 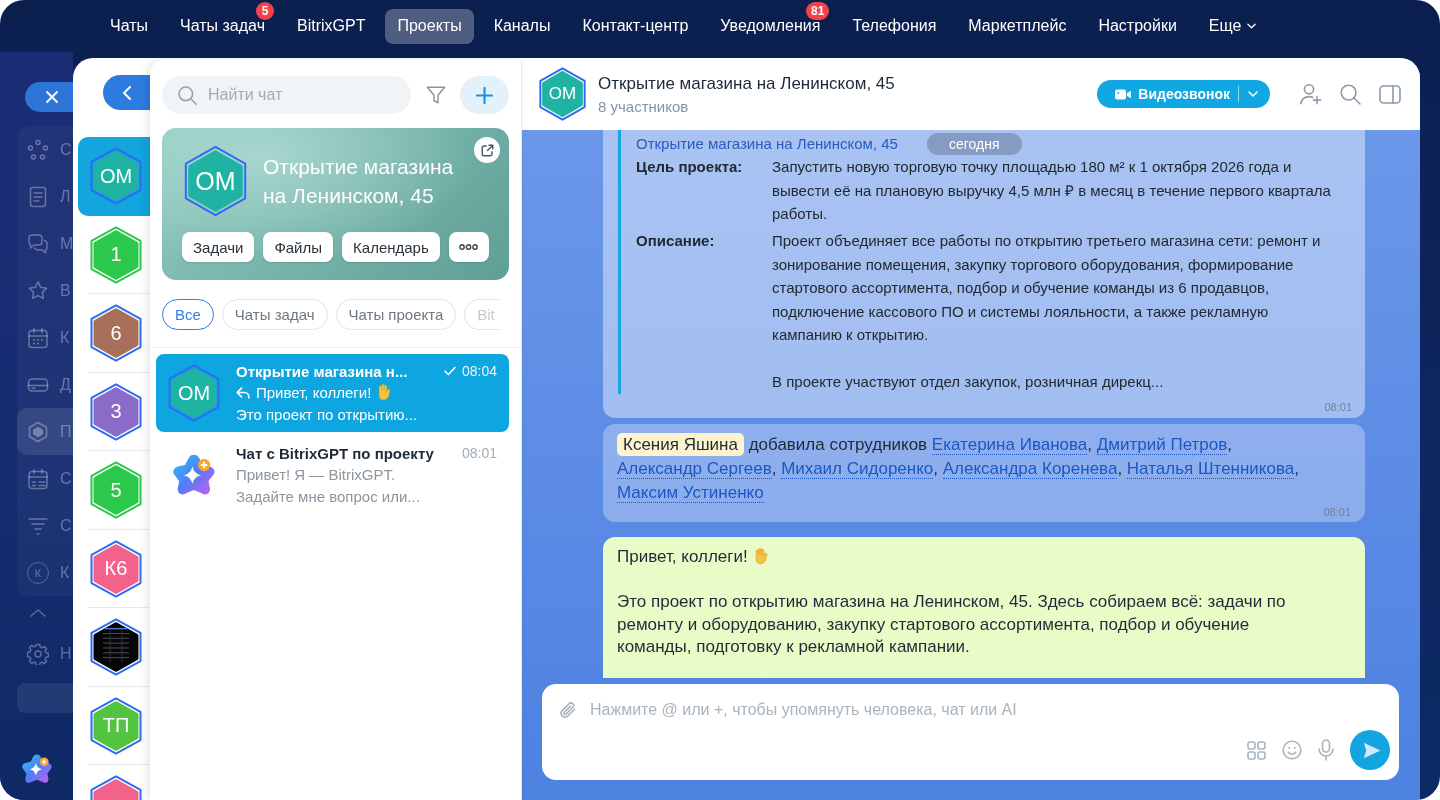 I want to click on close-button, so click(x=49, y=97).